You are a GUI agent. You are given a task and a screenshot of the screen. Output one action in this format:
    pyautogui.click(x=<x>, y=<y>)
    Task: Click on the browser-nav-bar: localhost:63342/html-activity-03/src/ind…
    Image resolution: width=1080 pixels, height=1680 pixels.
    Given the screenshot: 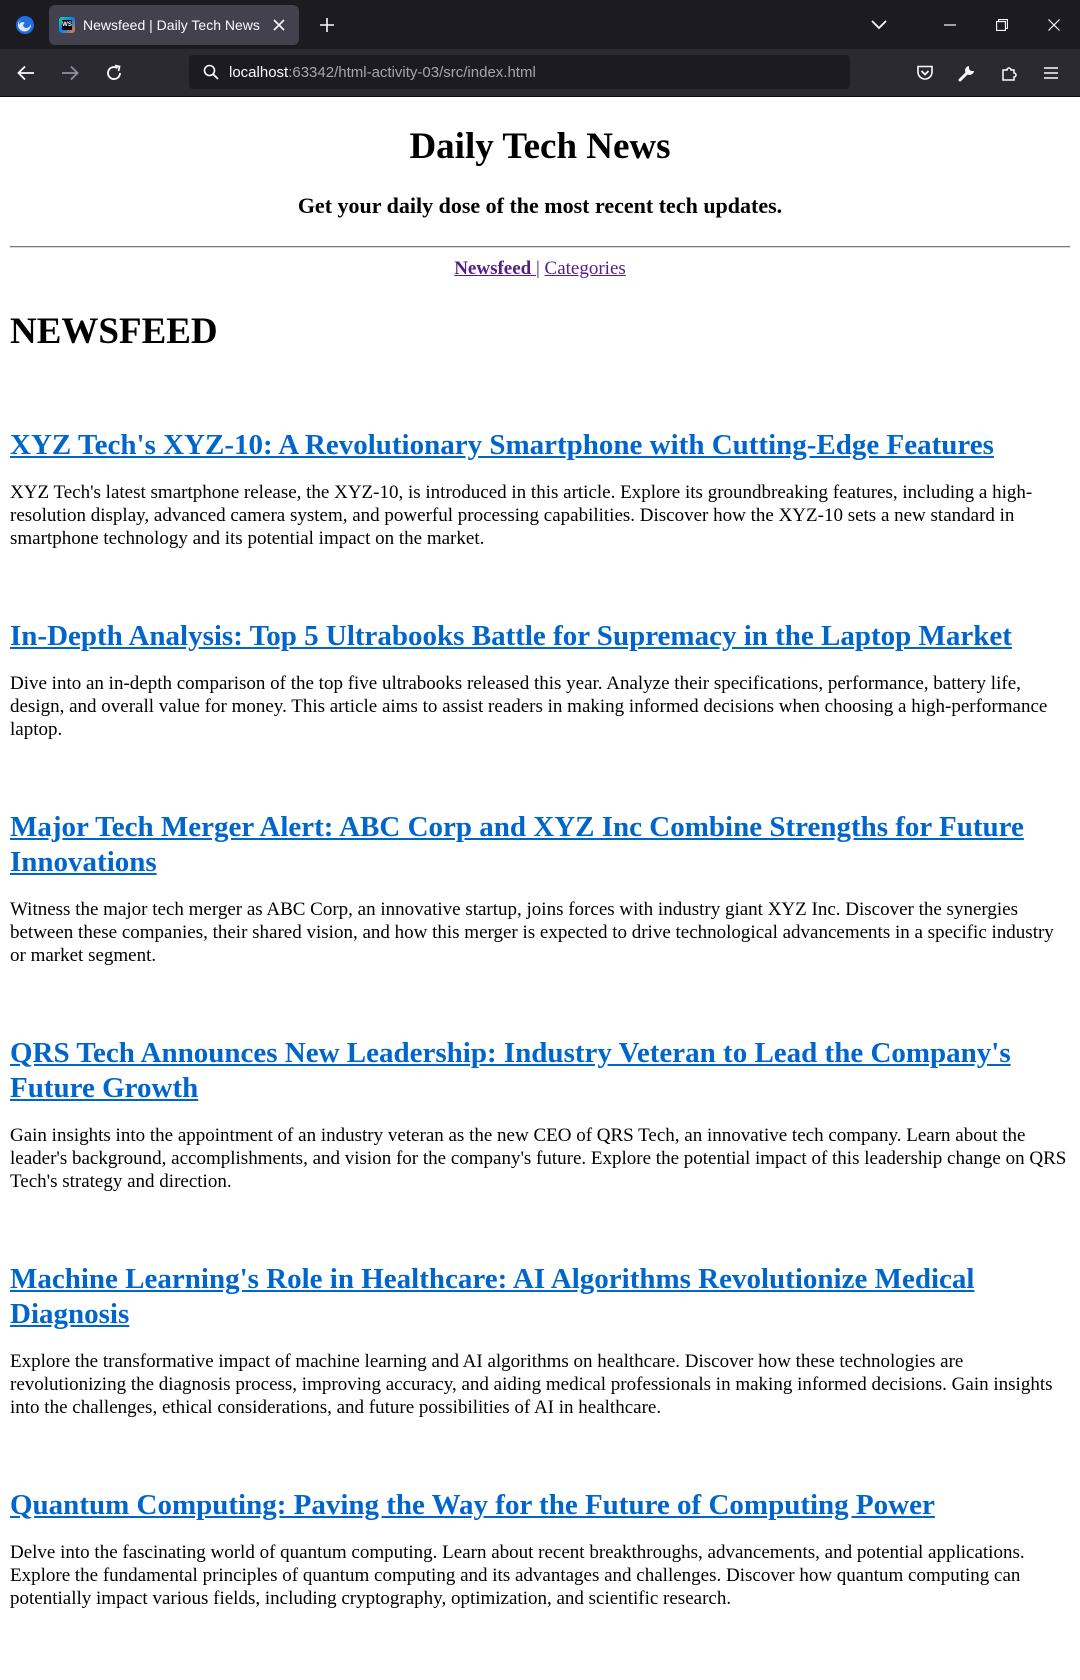 What is the action you would take?
    pyautogui.click(x=540, y=73)
    